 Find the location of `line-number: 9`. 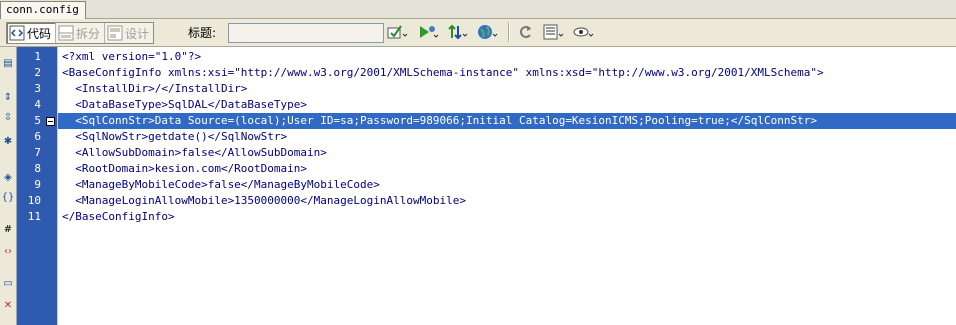

line-number: 9 is located at coordinates (37, 184).